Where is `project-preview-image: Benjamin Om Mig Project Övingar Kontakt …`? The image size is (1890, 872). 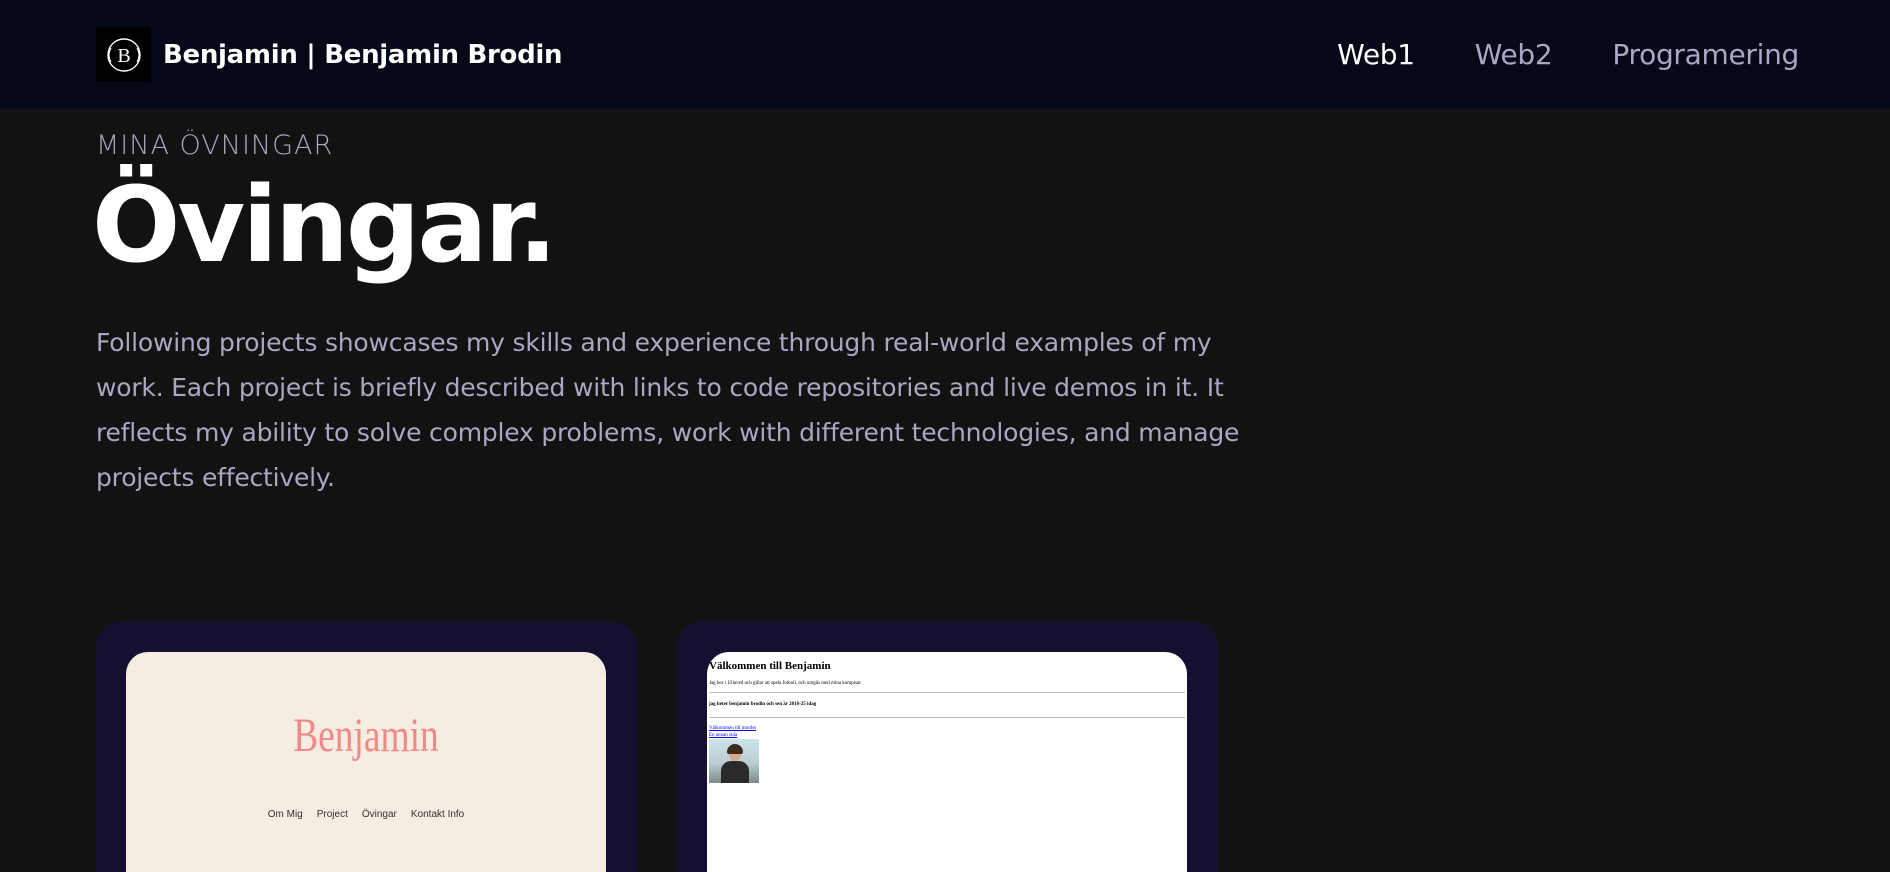 project-preview-image: Benjamin Om Mig Project Övingar Kontakt … is located at coordinates (366, 762).